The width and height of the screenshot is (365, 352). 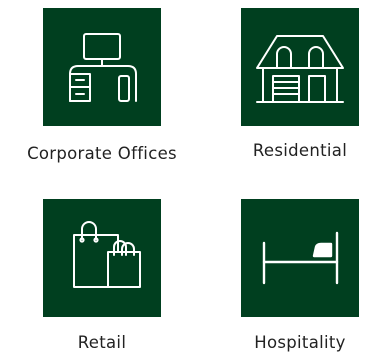 What do you see at coordinates (102, 342) in the screenshot?
I see `category-label: Retail` at bounding box center [102, 342].